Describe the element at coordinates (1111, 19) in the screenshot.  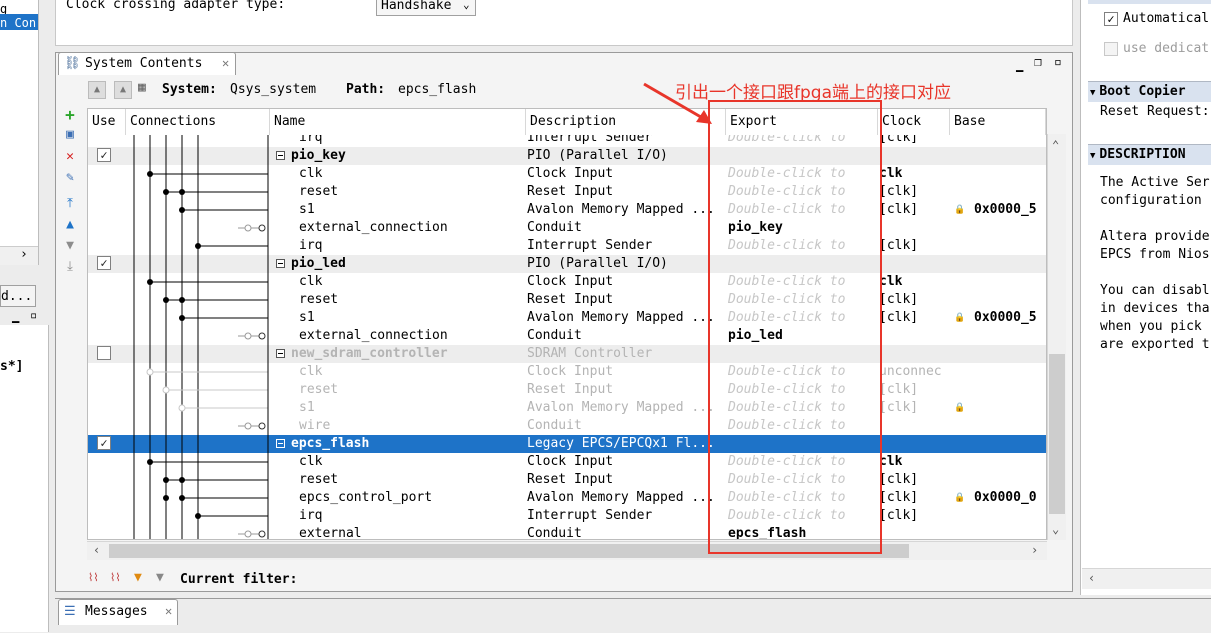
I see `automatic-checkbox: ✓` at that location.